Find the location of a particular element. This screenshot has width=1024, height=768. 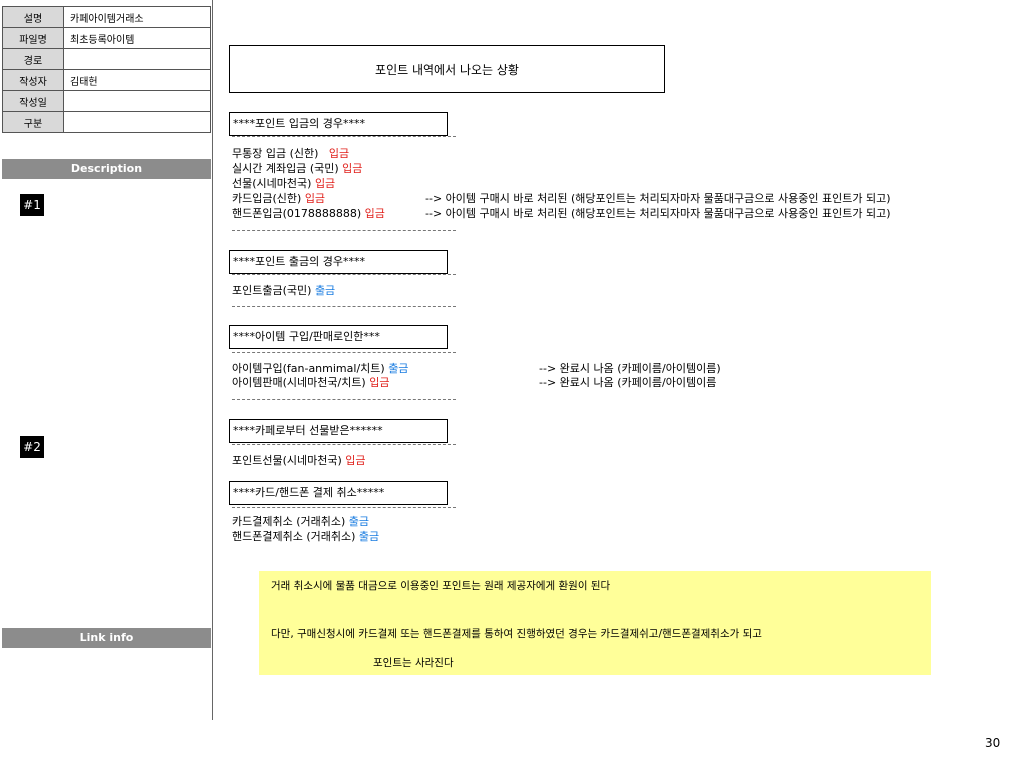

list-item: 포인트출금(국민) 출금 is located at coordinates (283, 291).